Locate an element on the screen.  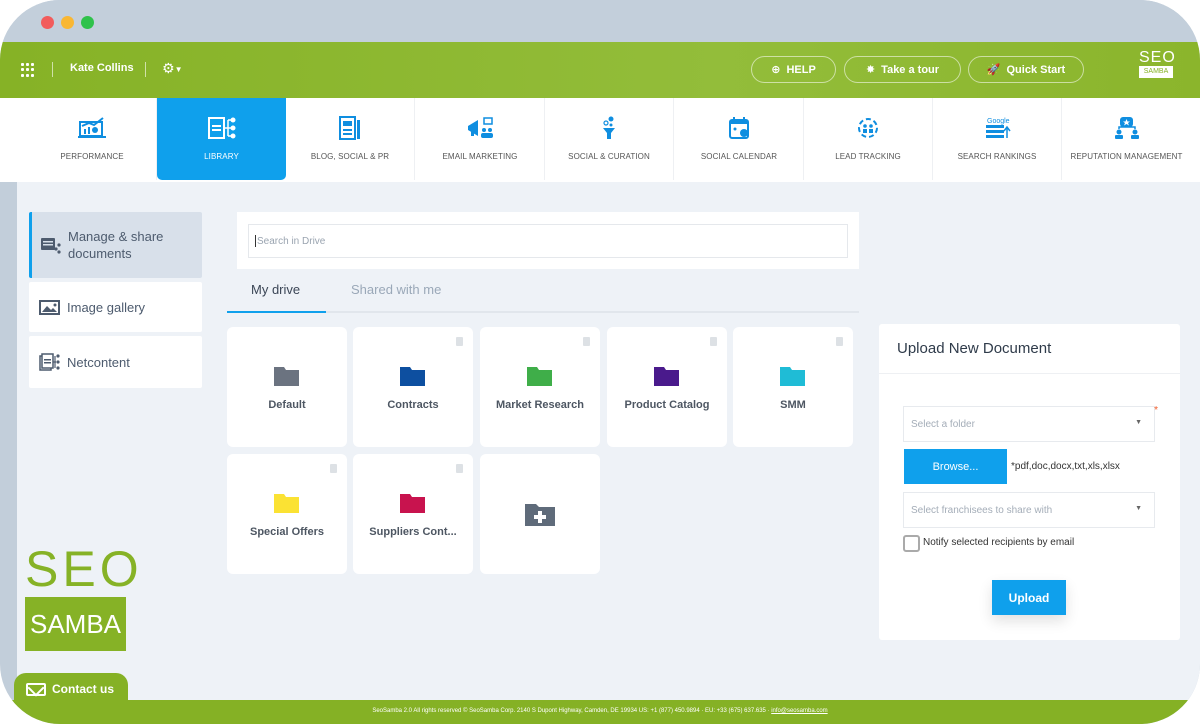
google-rank-icon: Google is located at coordinates (998, 128).